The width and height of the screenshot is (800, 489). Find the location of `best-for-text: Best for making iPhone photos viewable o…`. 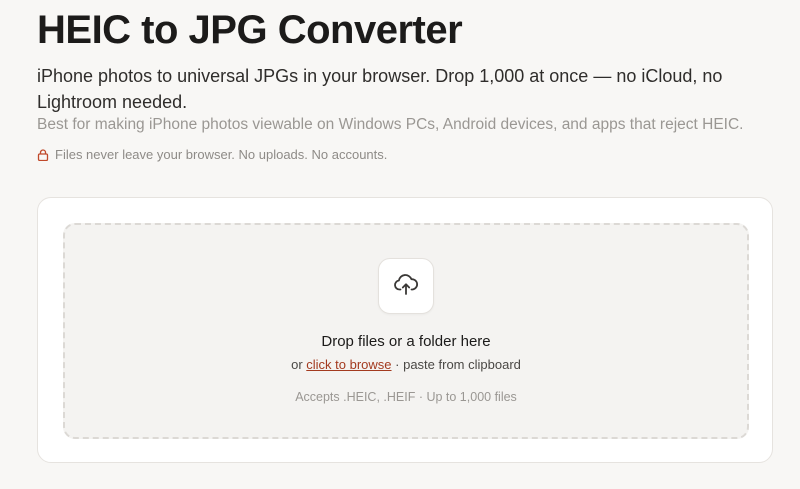

best-for-text: Best for making iPhone photos viewable o… is located at coordinates (390, 124).